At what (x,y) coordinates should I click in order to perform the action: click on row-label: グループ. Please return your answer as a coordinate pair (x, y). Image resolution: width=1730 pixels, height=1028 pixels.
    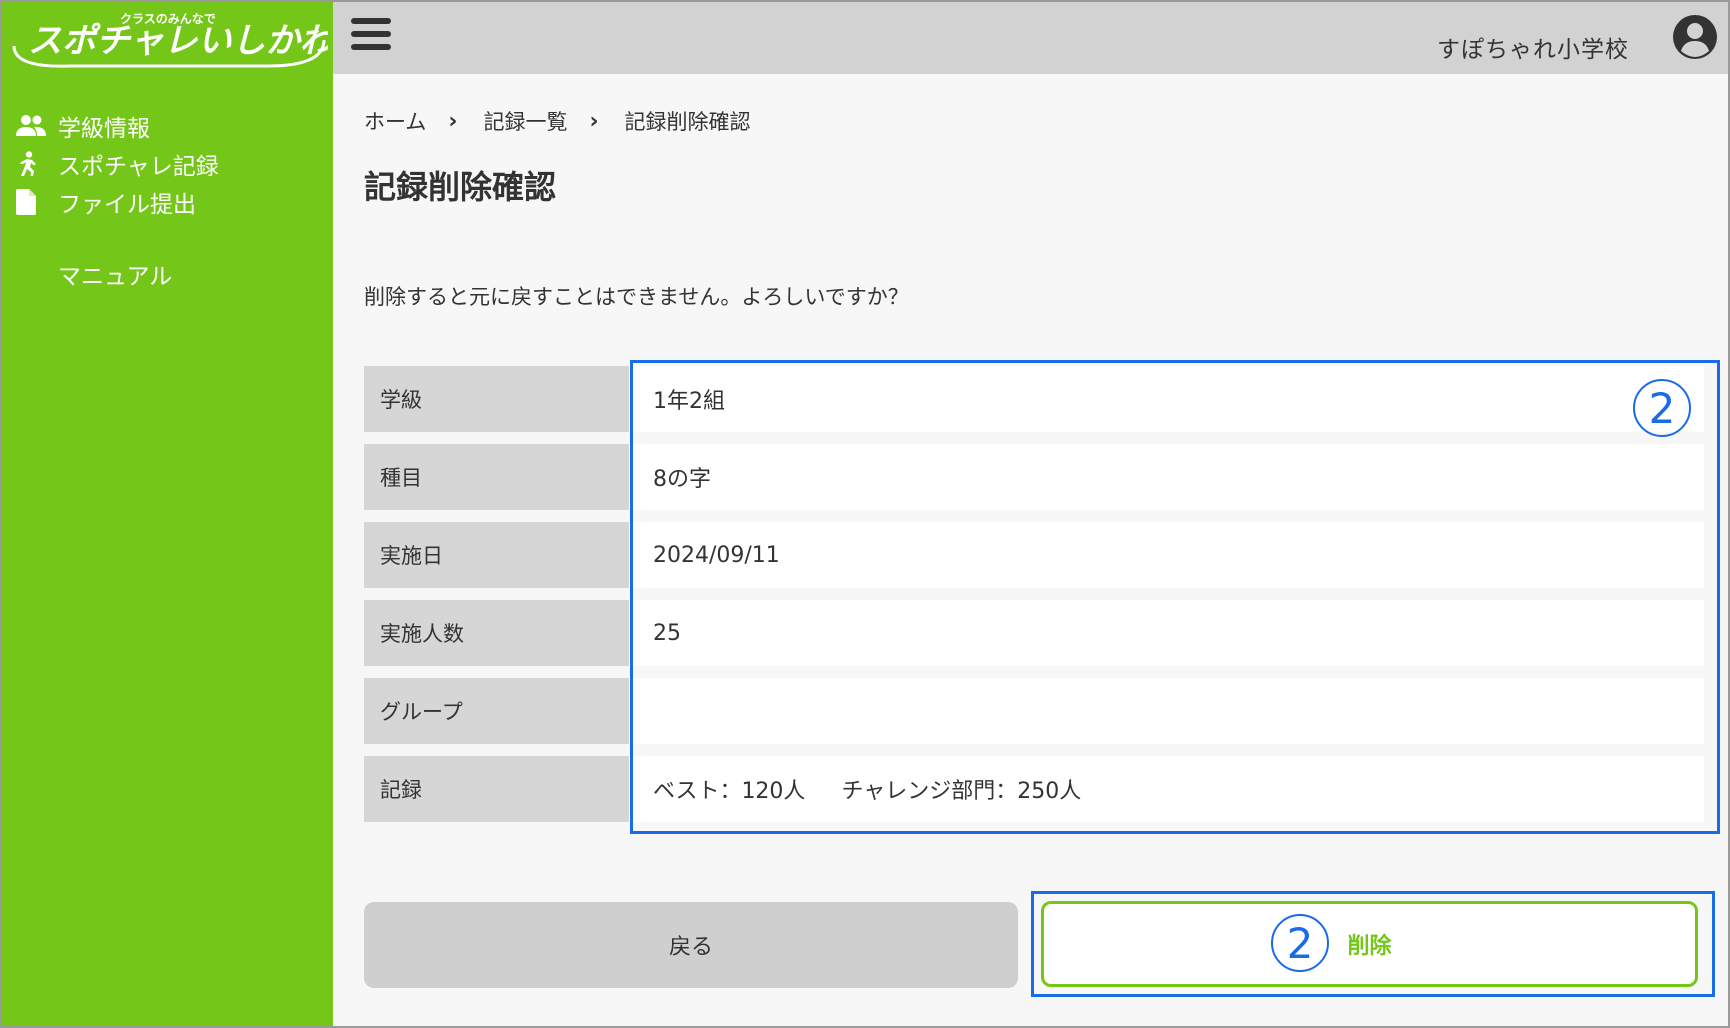
    Looking at the image, I should click on (496, 711).